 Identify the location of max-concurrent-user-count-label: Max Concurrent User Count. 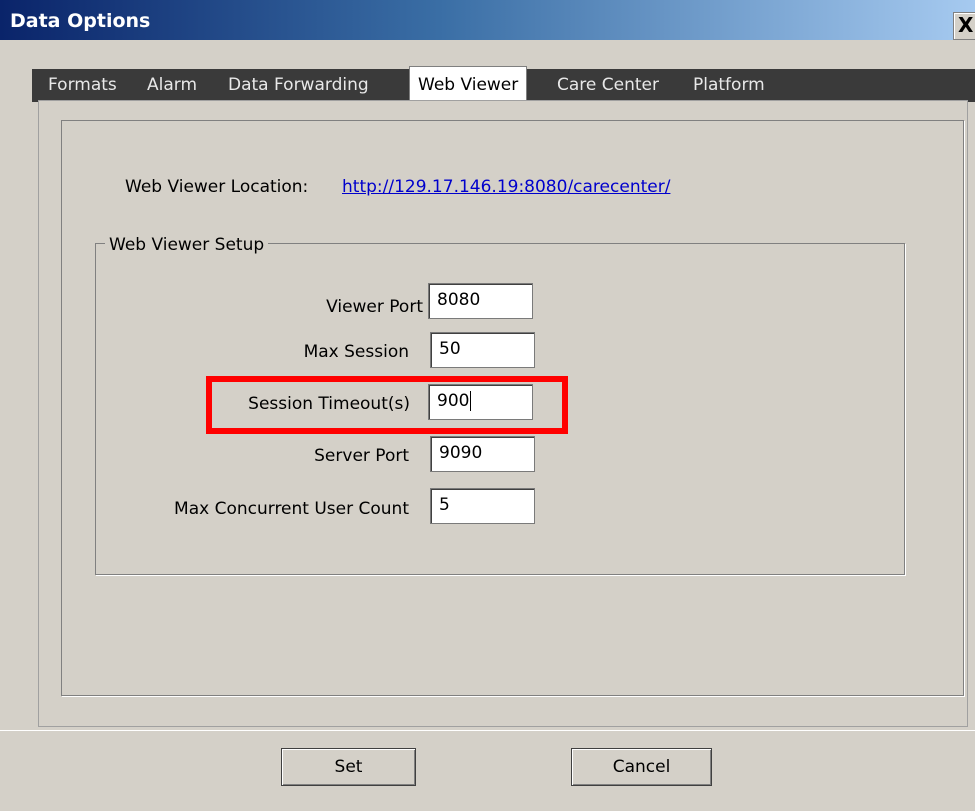
(291, 509).